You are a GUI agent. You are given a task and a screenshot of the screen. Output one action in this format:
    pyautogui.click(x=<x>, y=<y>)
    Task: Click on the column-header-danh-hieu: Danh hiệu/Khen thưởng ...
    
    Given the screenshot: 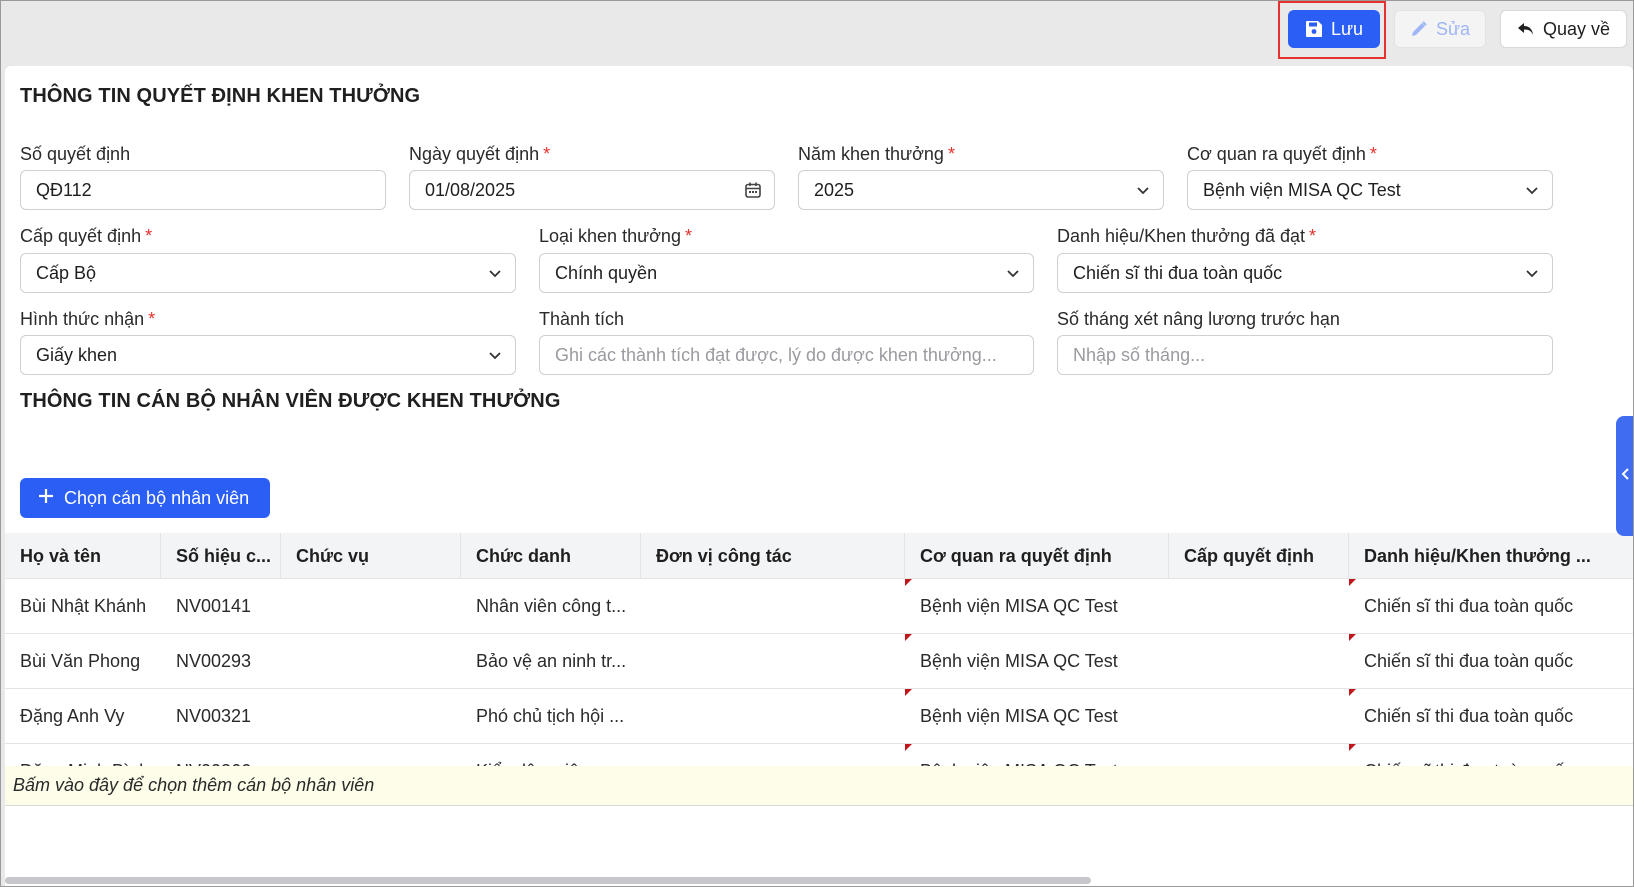 What is the action you would take?
    pyautogui.click(x=1491, y=556)
    